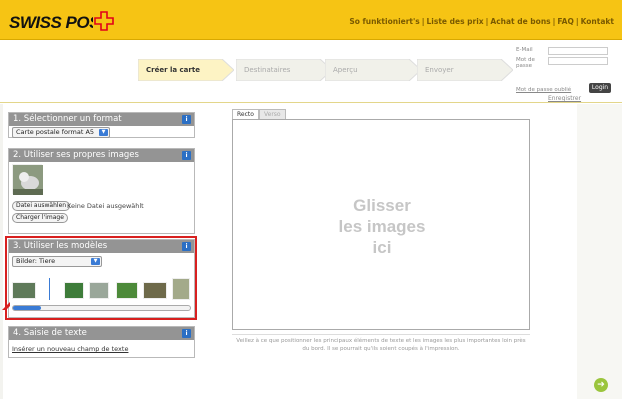 The width and height of the screenshot is (622, 399). I want to click on nav-price-list: Liste des prix, so click(455, 21).